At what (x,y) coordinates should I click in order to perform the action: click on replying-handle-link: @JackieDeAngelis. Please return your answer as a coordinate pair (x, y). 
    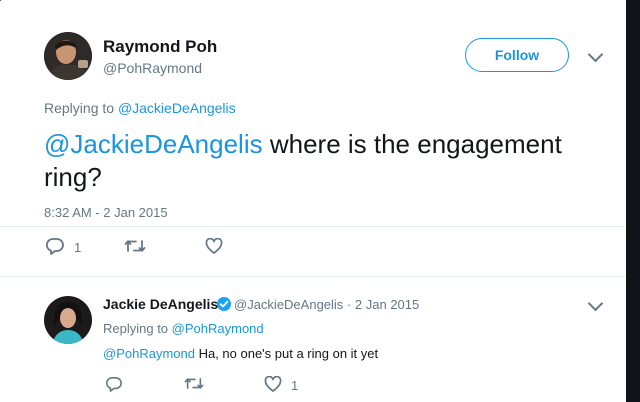
    Looking at the image, I should click on (177, 108).